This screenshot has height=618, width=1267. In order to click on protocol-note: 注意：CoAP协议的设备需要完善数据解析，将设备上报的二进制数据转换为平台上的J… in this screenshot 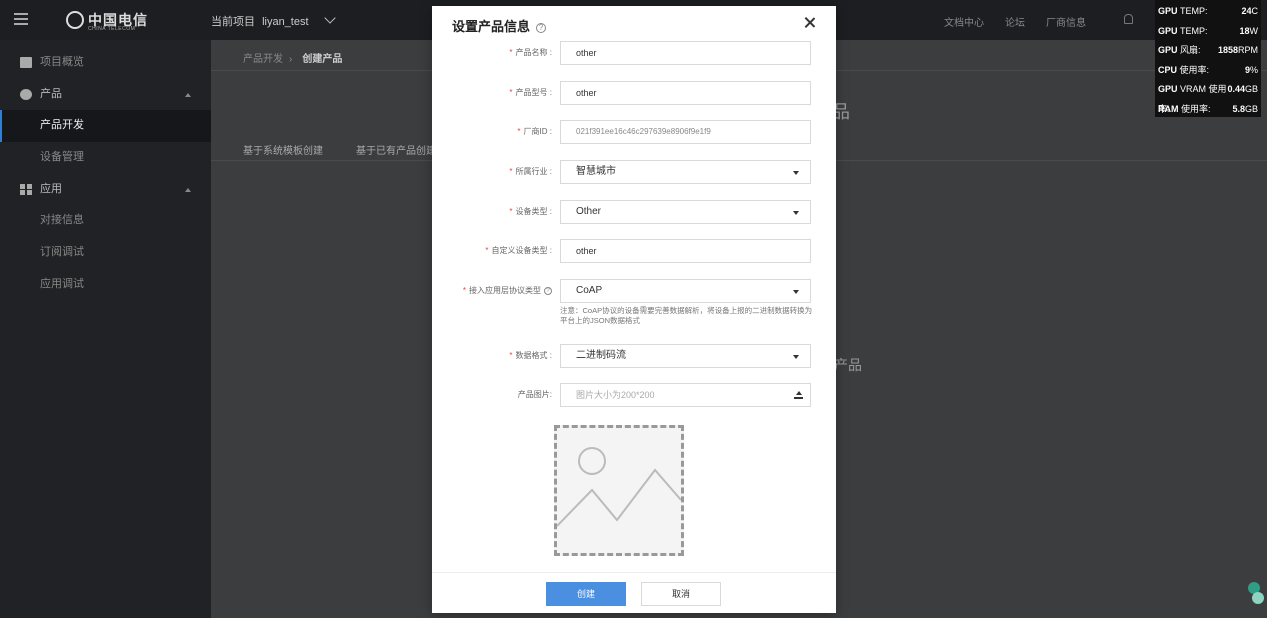, I will do `click(686, 315)`.